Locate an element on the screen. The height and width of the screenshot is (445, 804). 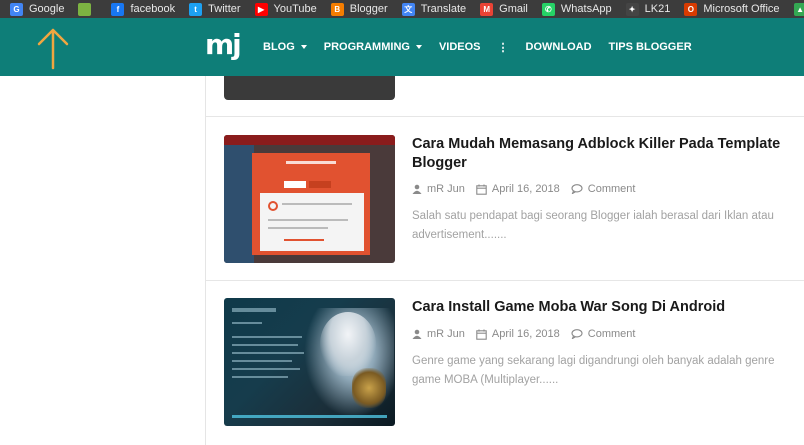
nav-more-icon: ⋮ is located at coordinates (503, 47).